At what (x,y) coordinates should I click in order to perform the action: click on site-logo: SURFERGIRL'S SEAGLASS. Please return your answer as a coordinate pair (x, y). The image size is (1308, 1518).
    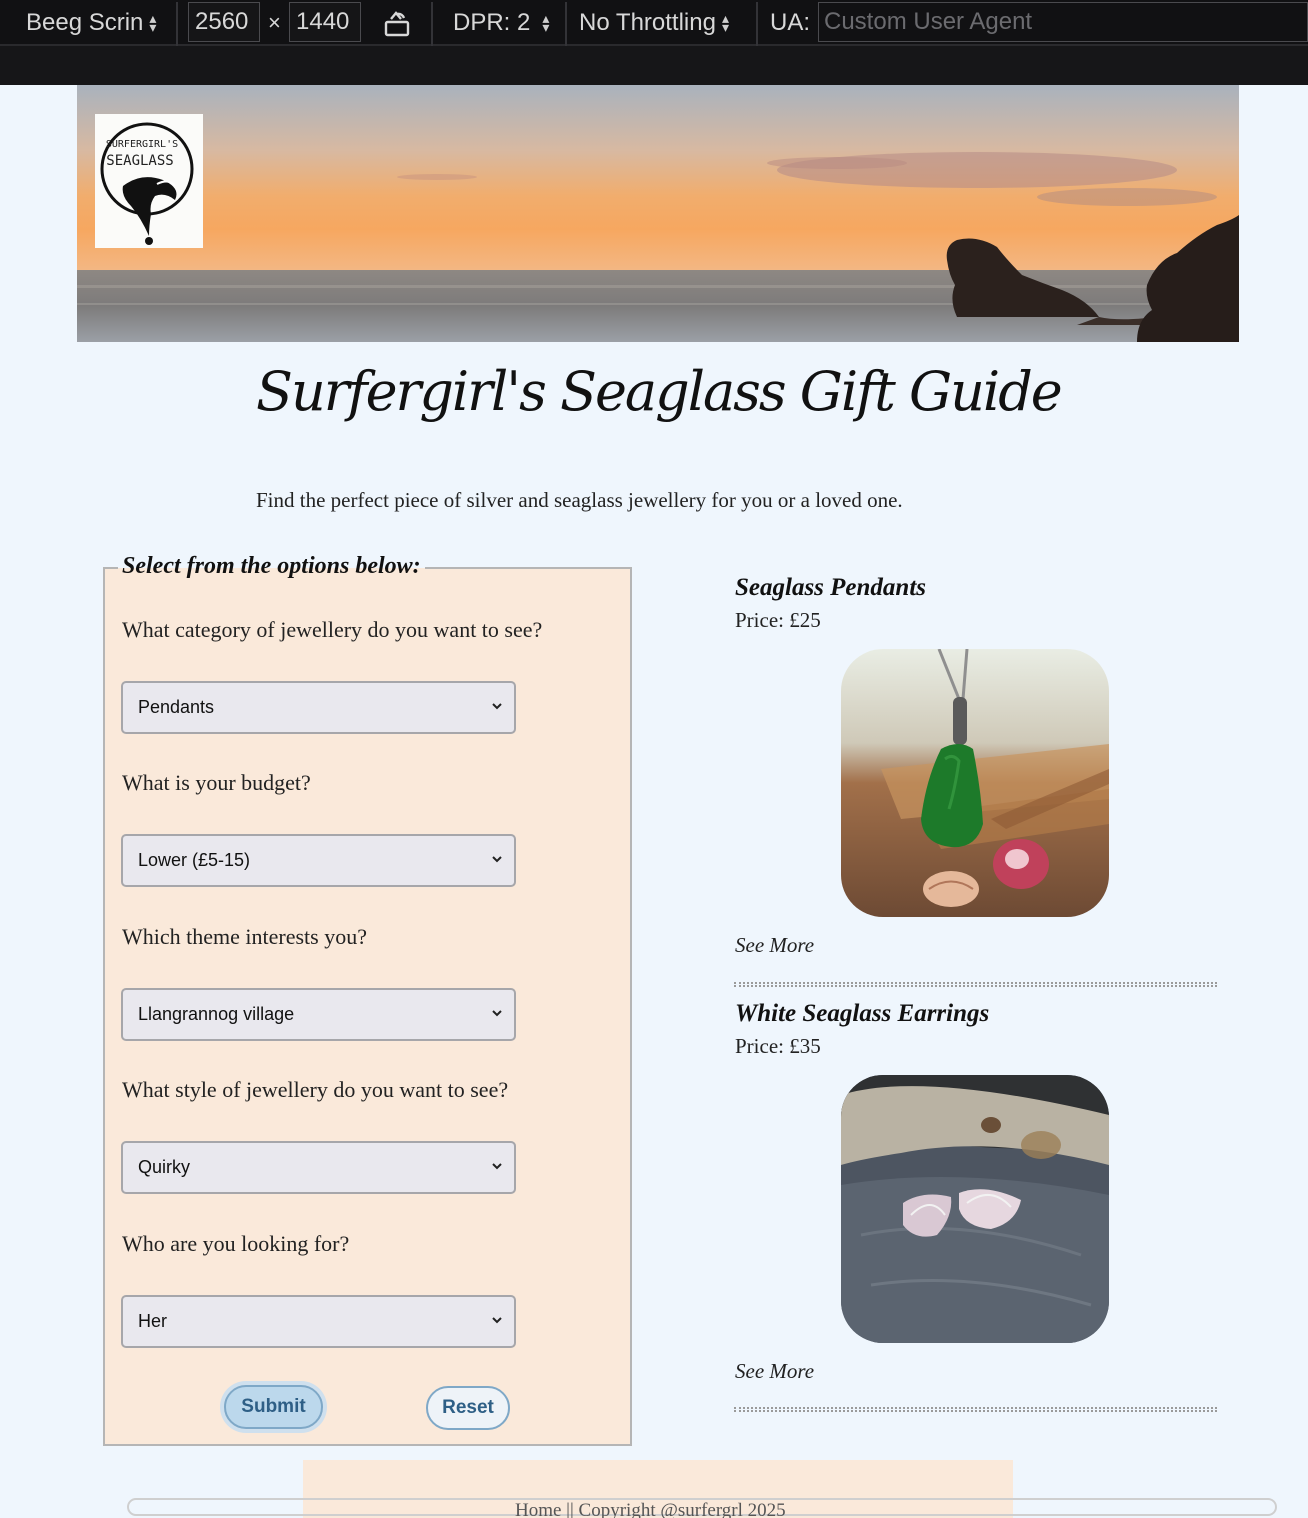
    Looking at the image, I should click on (149, 181).